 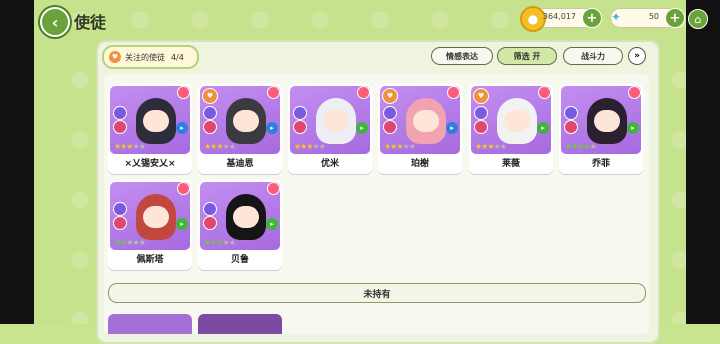 I want to click on servant-name: 乔菲, so click(x=600, y=164).